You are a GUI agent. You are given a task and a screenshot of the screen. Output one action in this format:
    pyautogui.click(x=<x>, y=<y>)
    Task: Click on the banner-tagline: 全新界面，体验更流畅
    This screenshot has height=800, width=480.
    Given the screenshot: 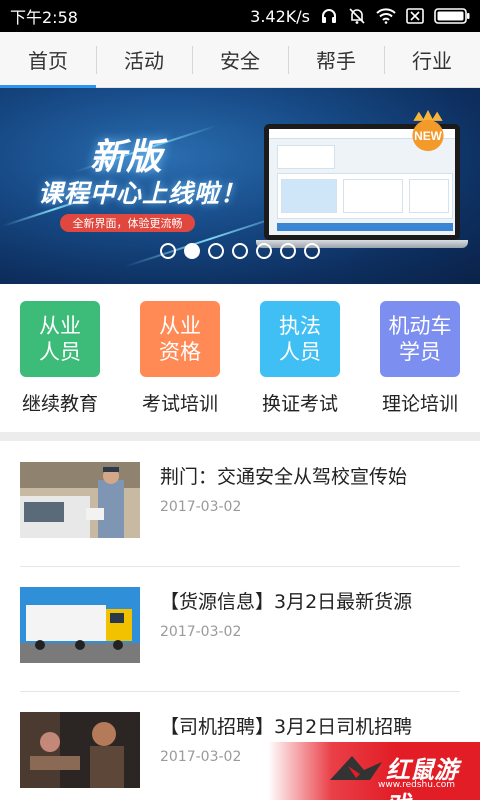 What is the action you would take?
    pyautogui.click(x=127, y=223)
    